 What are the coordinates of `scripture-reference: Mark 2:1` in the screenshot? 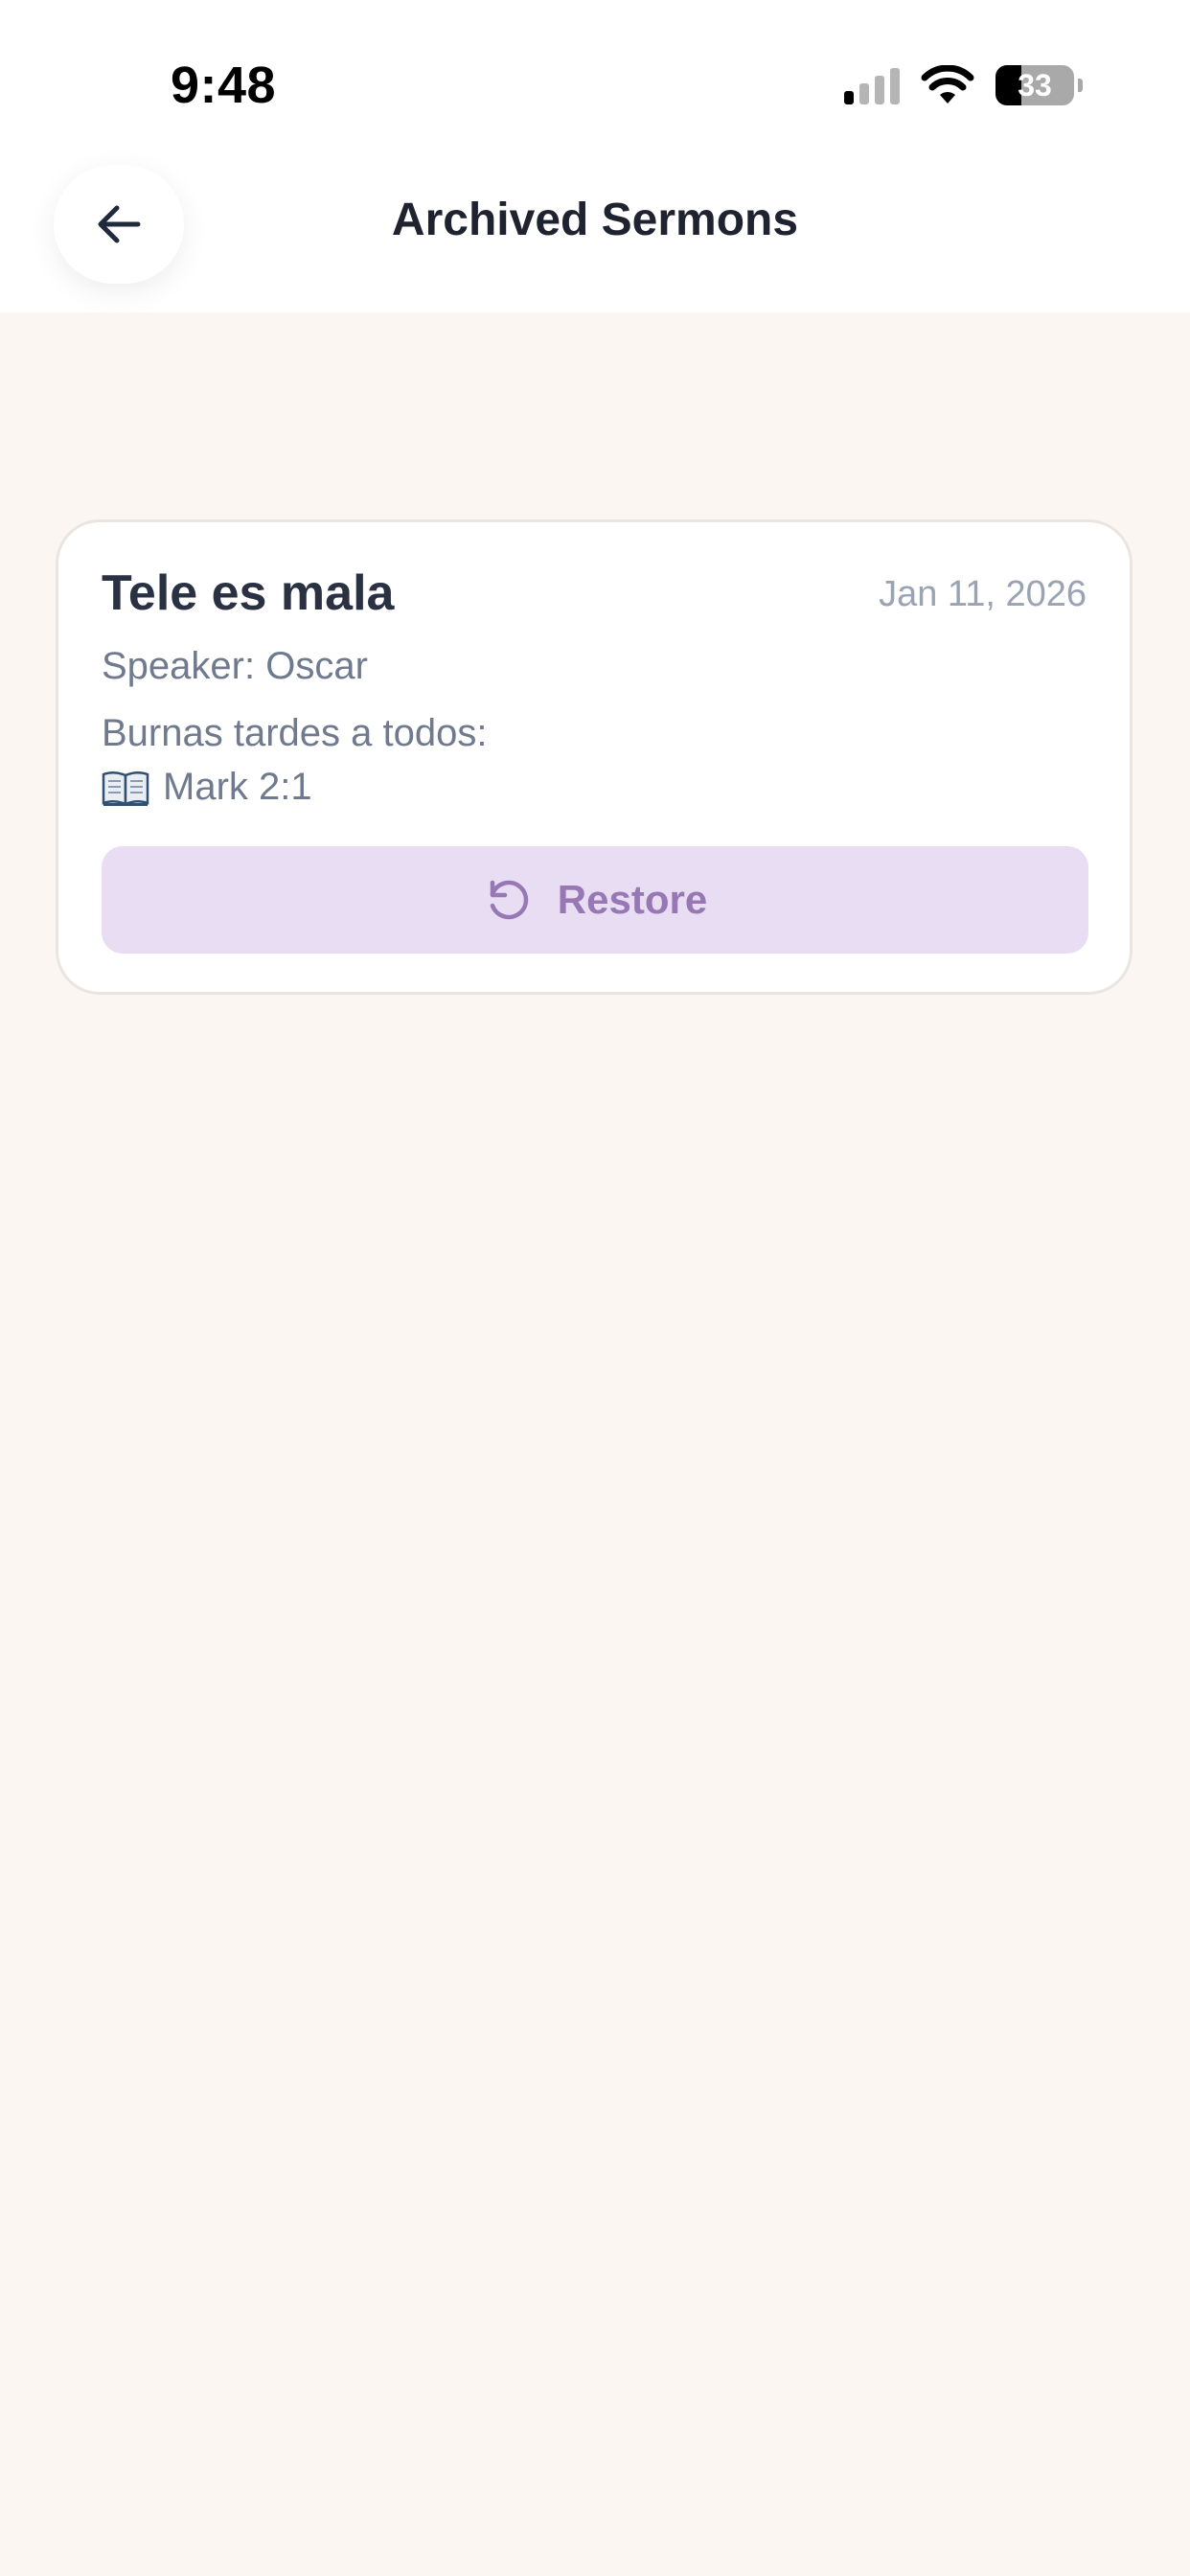 It's located at (238, 787).